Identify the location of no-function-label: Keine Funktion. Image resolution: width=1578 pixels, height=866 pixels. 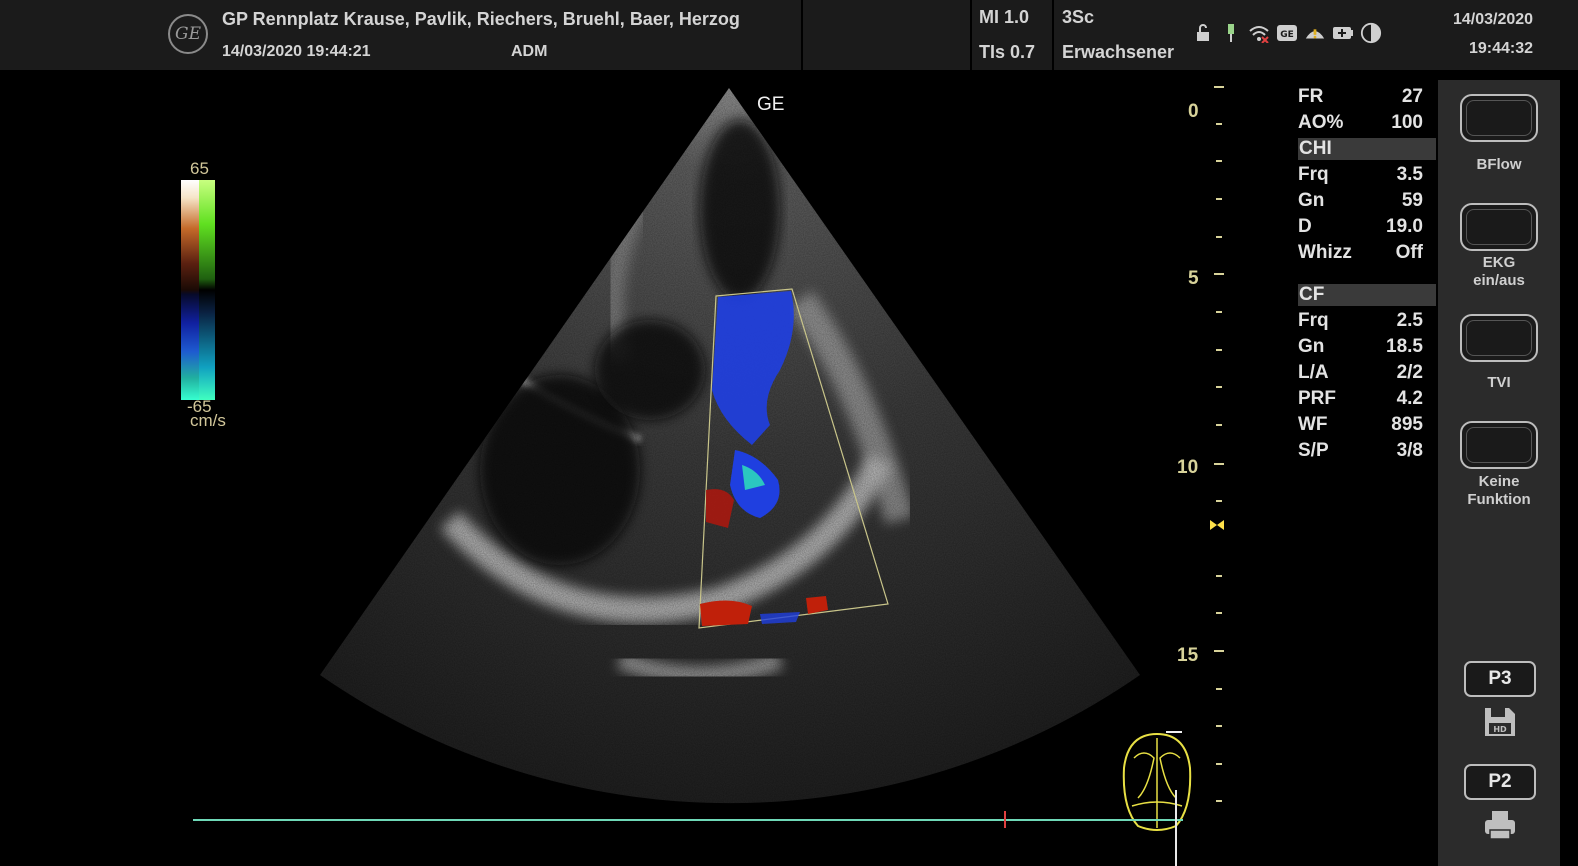
(1499, 490).